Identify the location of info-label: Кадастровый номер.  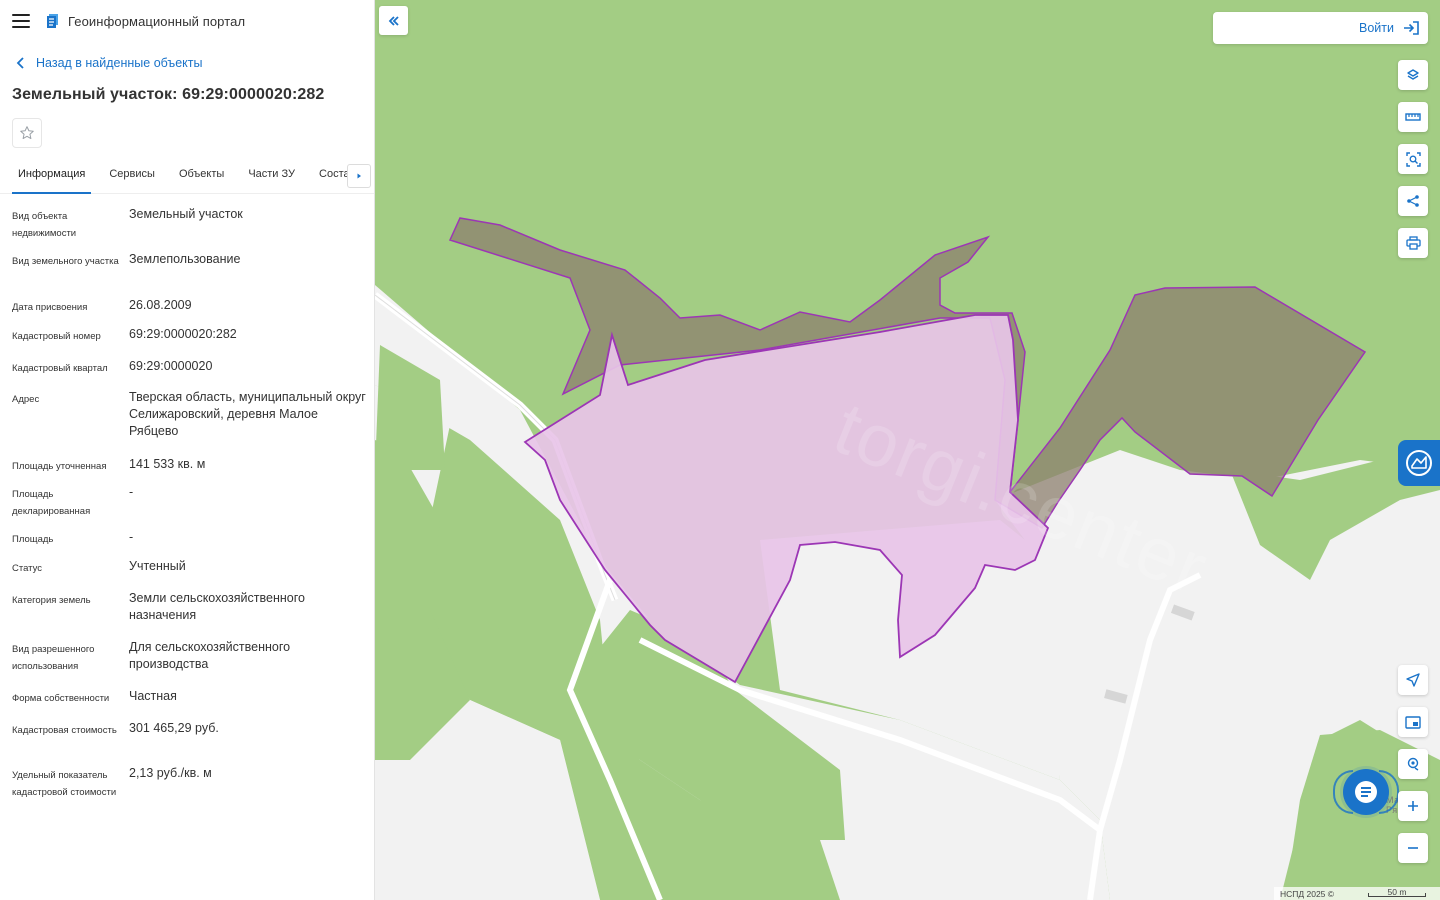
(56, 336).